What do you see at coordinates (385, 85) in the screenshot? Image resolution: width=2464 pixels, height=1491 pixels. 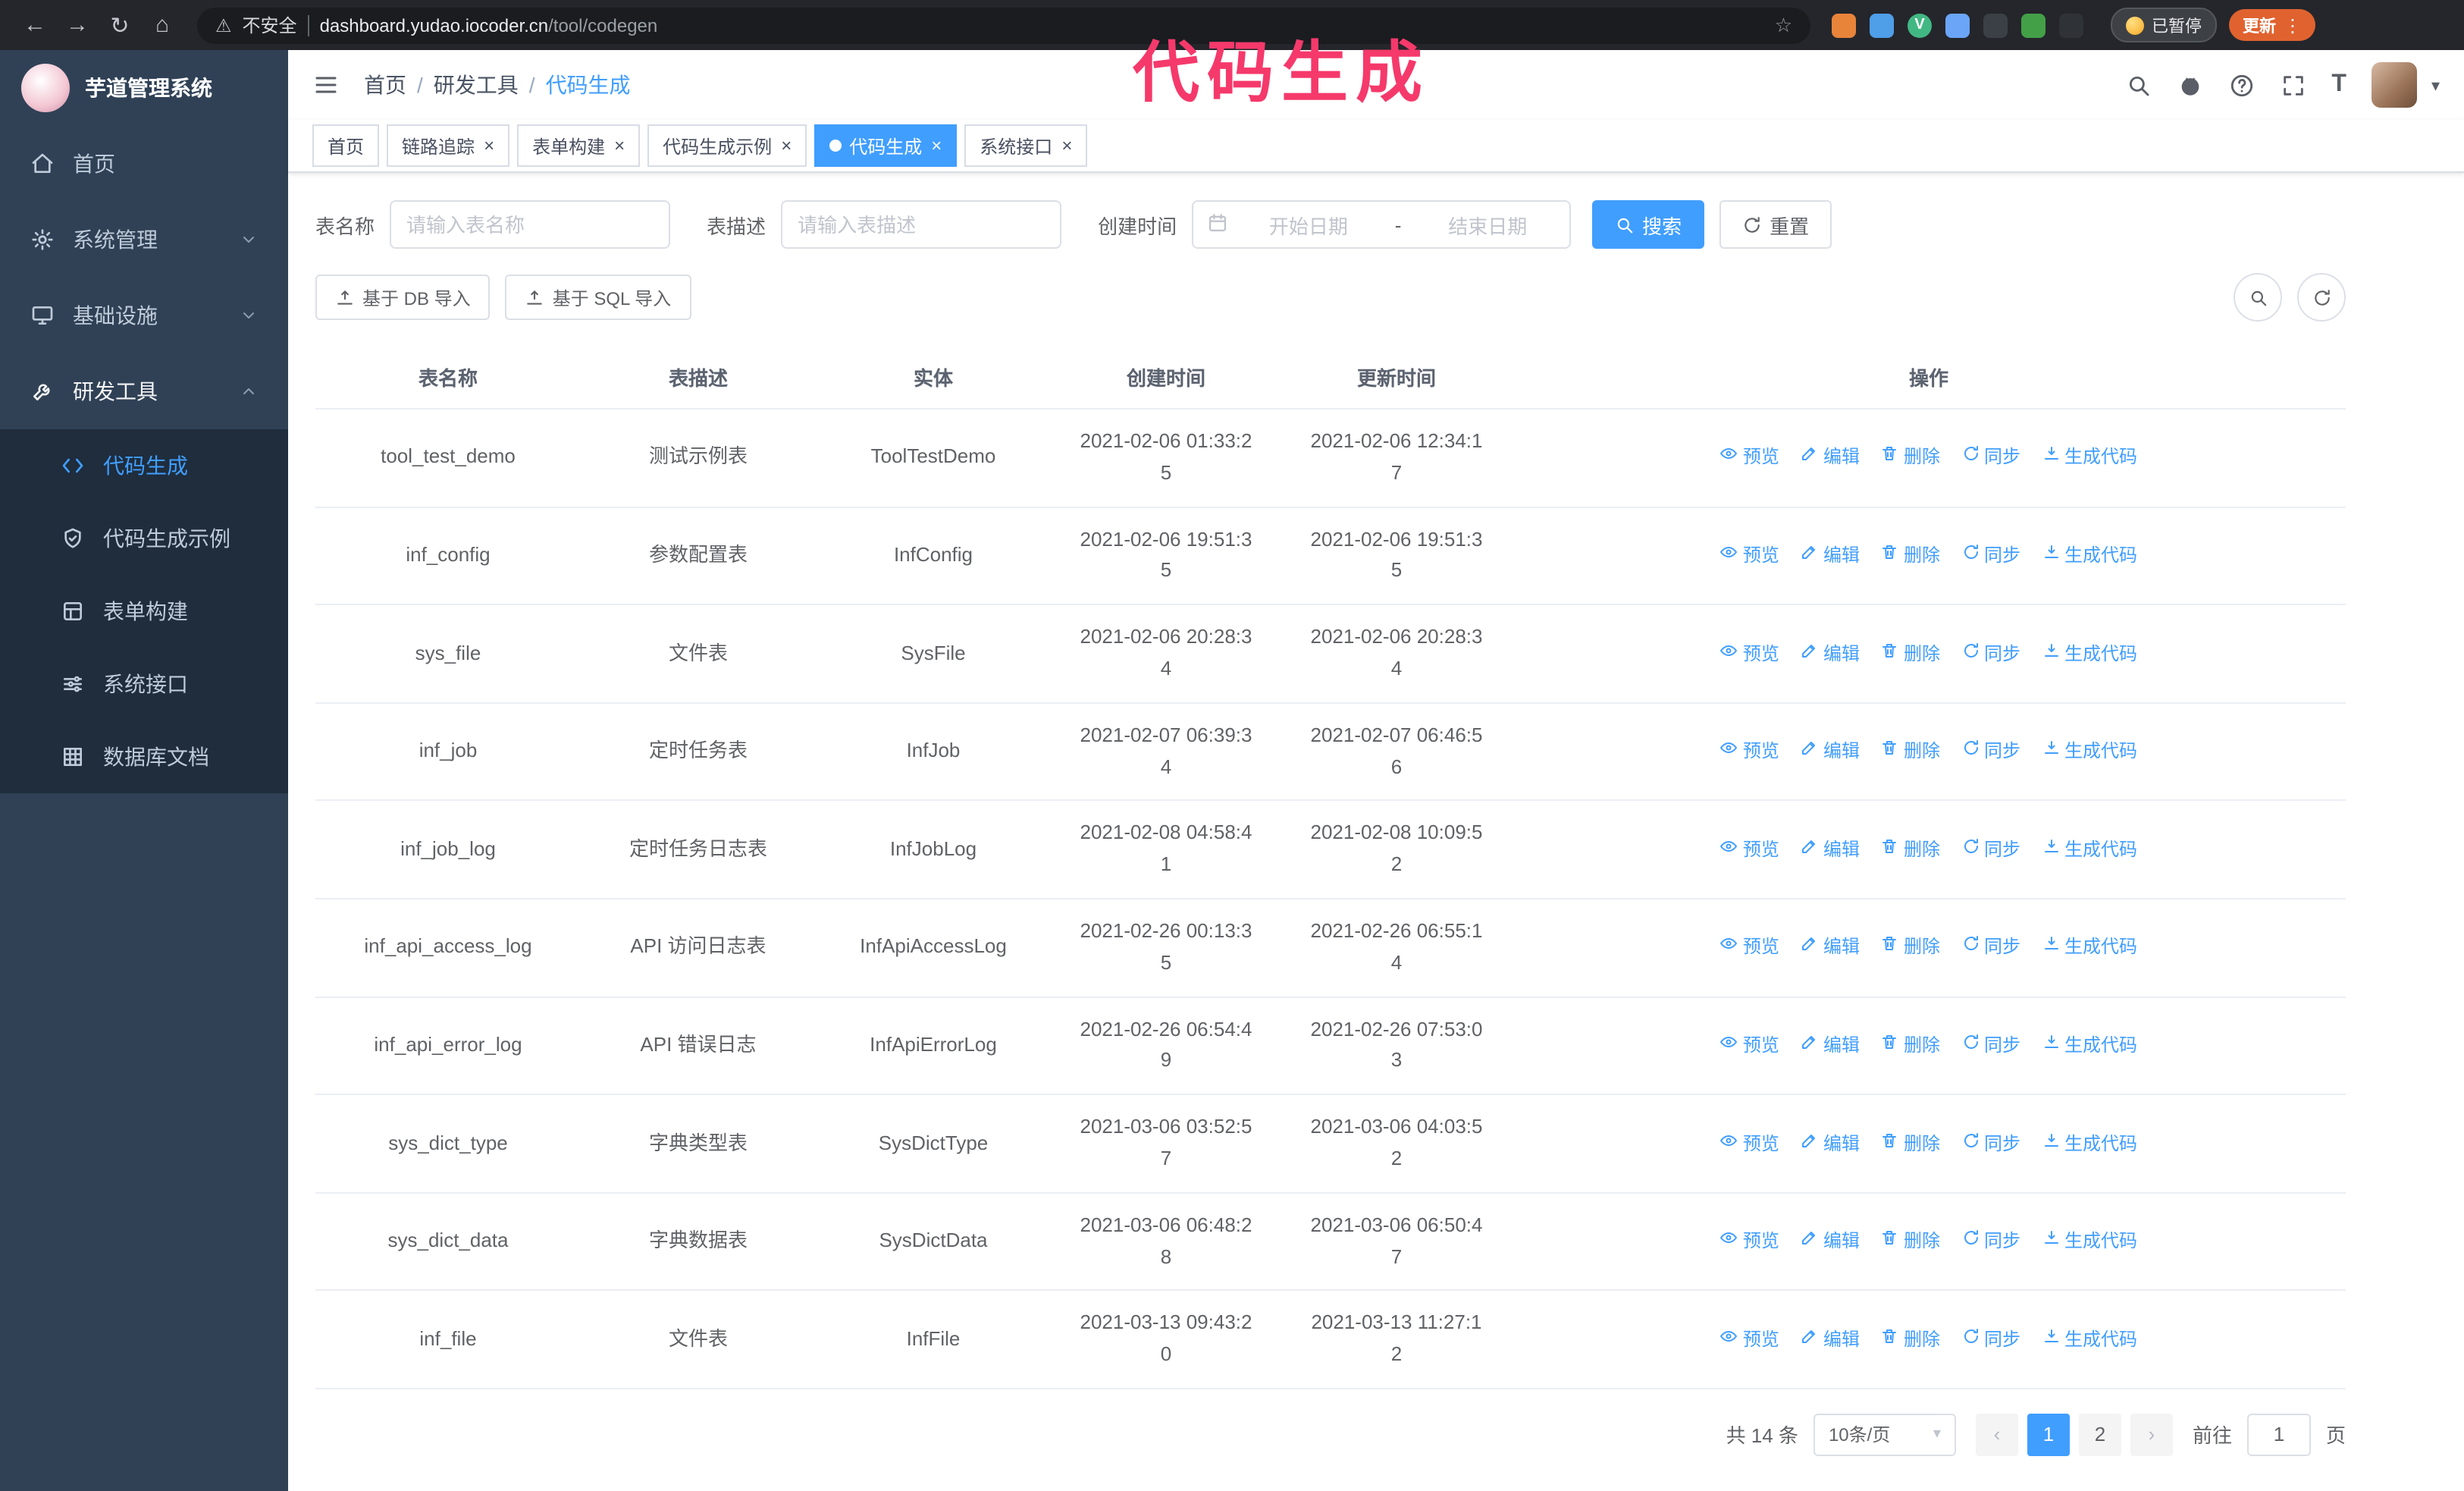 I see `breadcrumb-item-0: 首页` at bounding box center [385, 85].